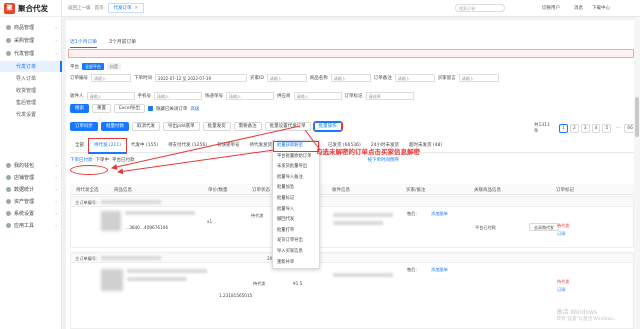 The image size is (640, 329). Describe the element at coordinates (206, 147) in the screenshot. I see `arrow-to-select` at that location.